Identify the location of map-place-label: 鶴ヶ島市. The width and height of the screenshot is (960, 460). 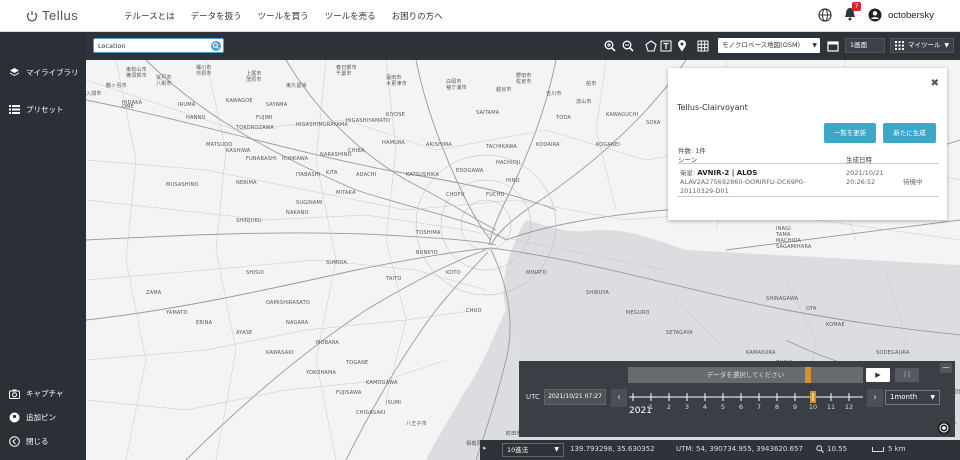
(116, 86).